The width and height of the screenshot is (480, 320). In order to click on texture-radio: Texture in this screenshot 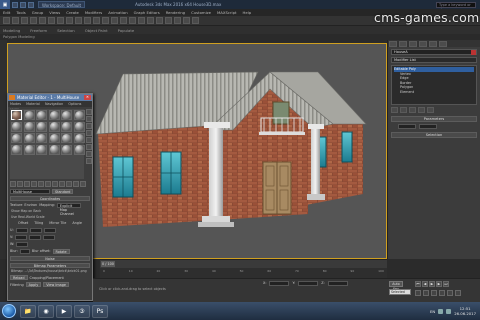, I will do `click(16, 205)`.